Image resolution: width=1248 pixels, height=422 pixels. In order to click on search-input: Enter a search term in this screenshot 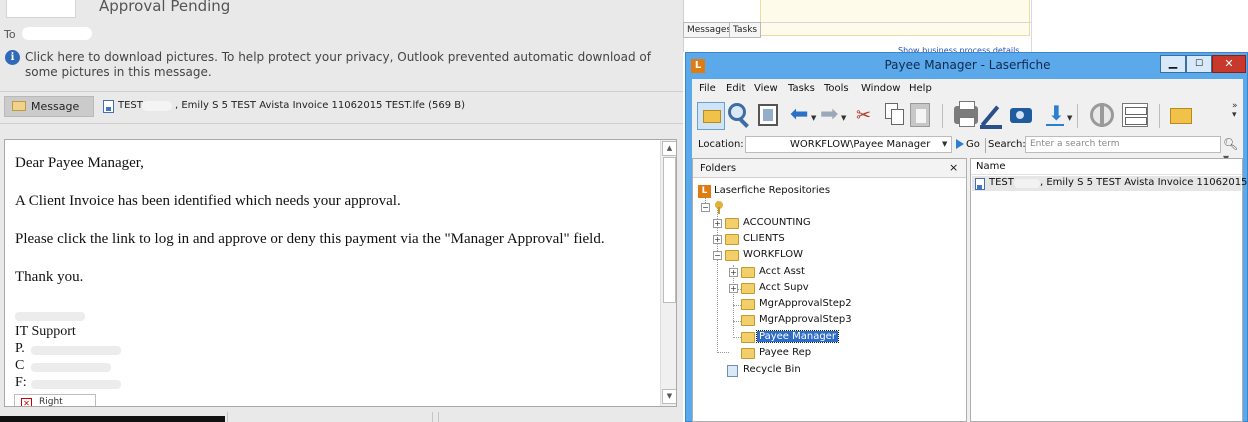, I will do `click(1123, 144)`.